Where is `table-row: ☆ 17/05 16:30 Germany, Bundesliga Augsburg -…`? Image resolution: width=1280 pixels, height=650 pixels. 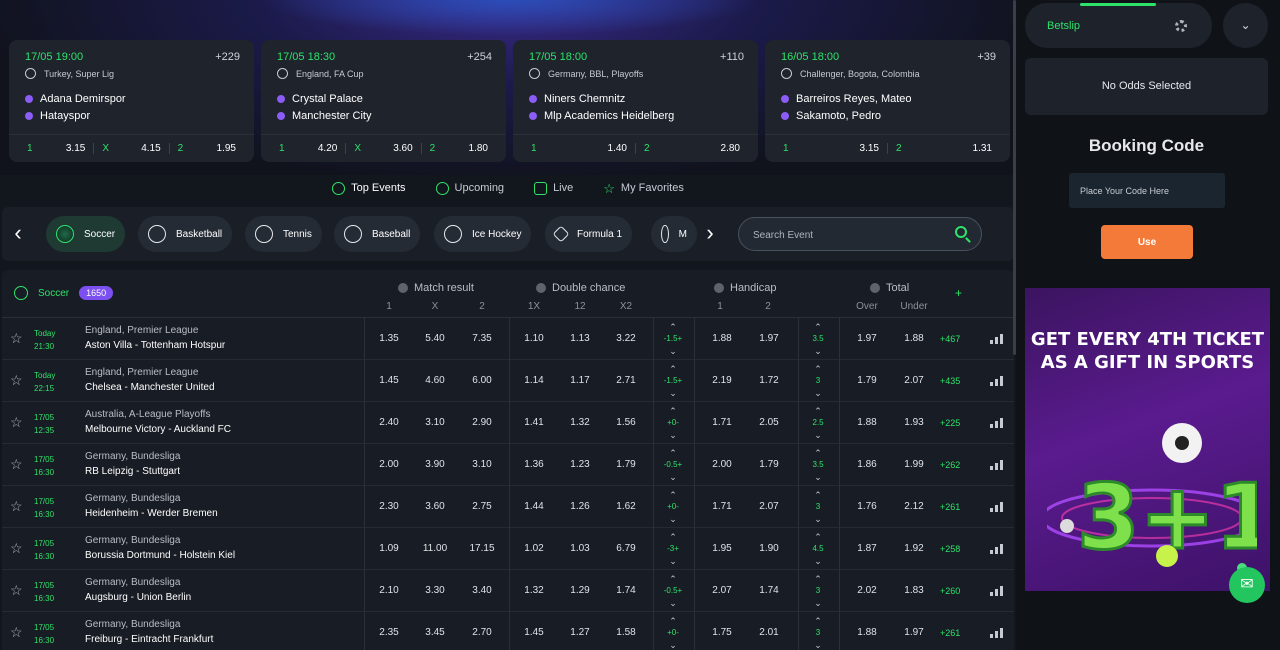 table-row: ☆ 17/05 16:30 Germany, Bundesliga Augsburg -… is located at coordinates (508, 591).